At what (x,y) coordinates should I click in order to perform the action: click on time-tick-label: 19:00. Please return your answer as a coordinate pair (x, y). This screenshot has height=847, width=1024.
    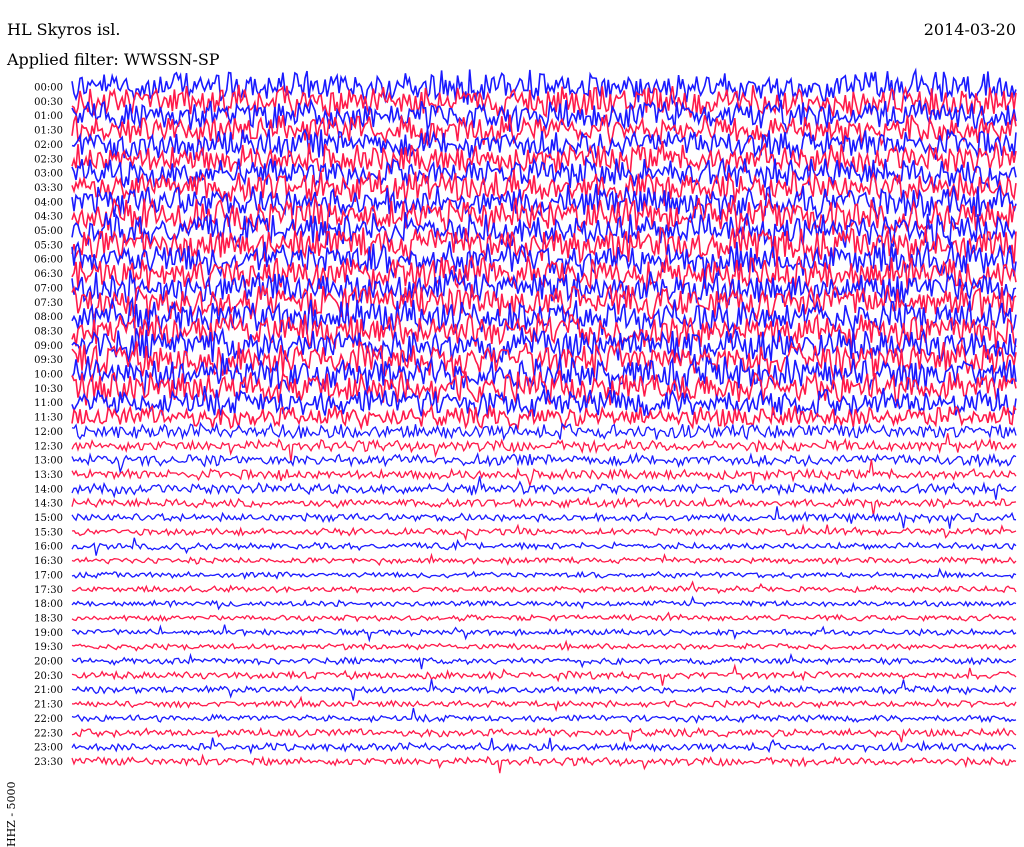
    Looking at the image, I should click on (48, 633).